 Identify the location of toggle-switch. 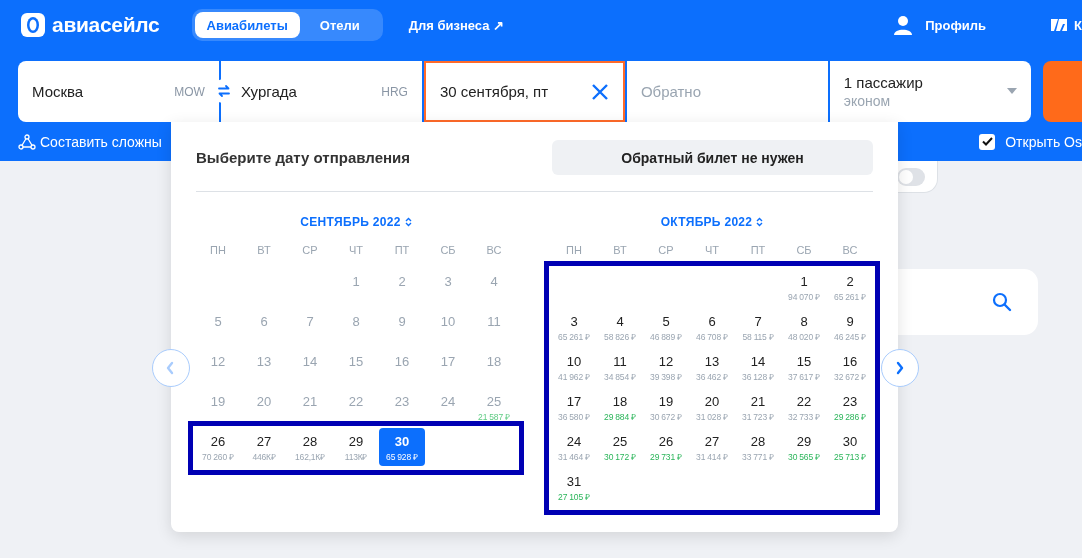
(911, 176).